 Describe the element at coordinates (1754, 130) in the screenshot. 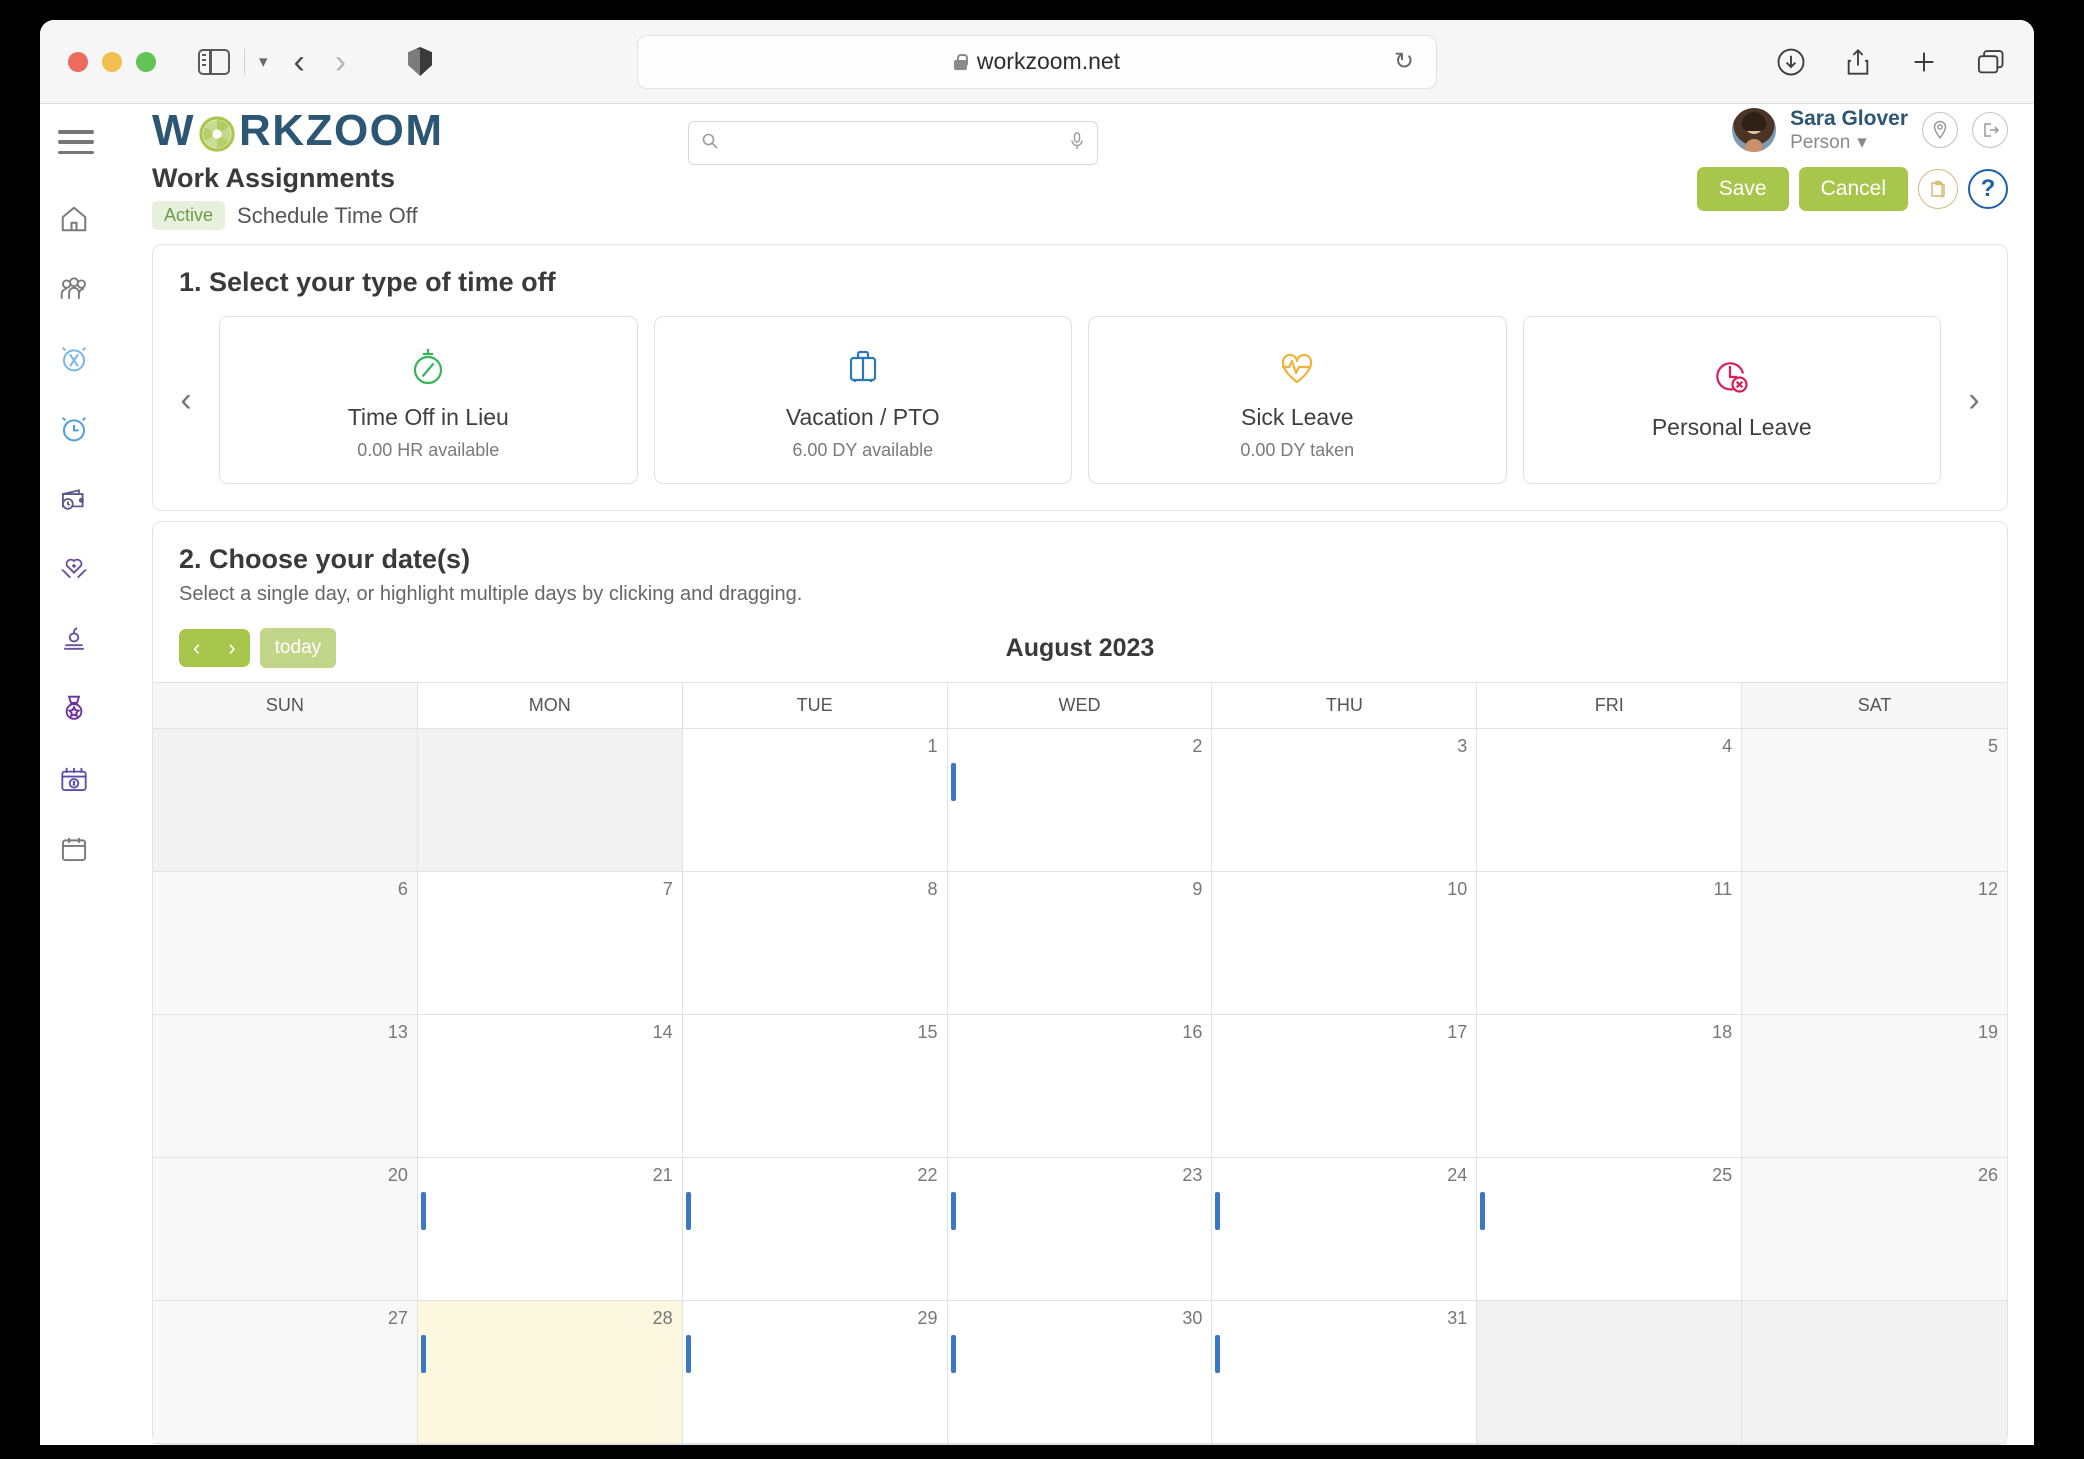

I see `avatar` at that location.